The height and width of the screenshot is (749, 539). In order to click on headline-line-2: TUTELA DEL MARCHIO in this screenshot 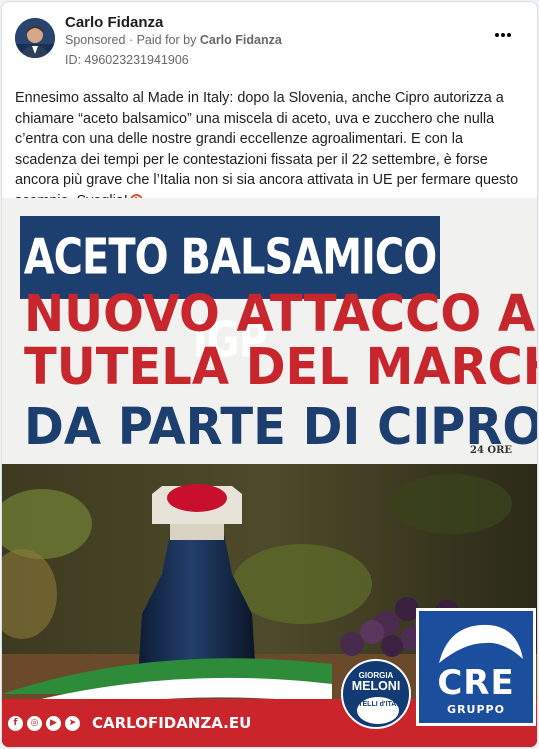, I will do `click(280, 367)`.